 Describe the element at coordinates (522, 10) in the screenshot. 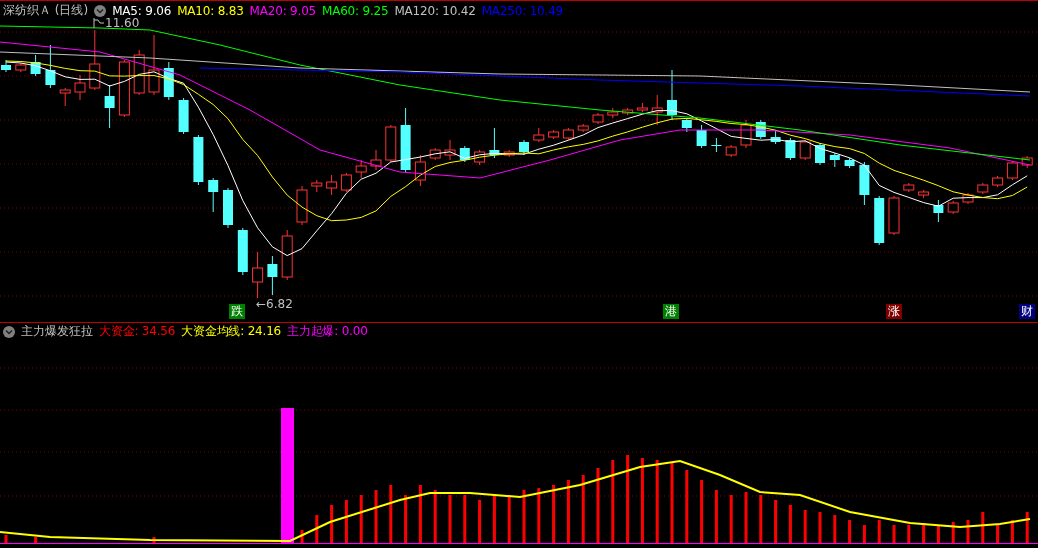

I see `moving-average-value: MA250: 10.49` at that location.